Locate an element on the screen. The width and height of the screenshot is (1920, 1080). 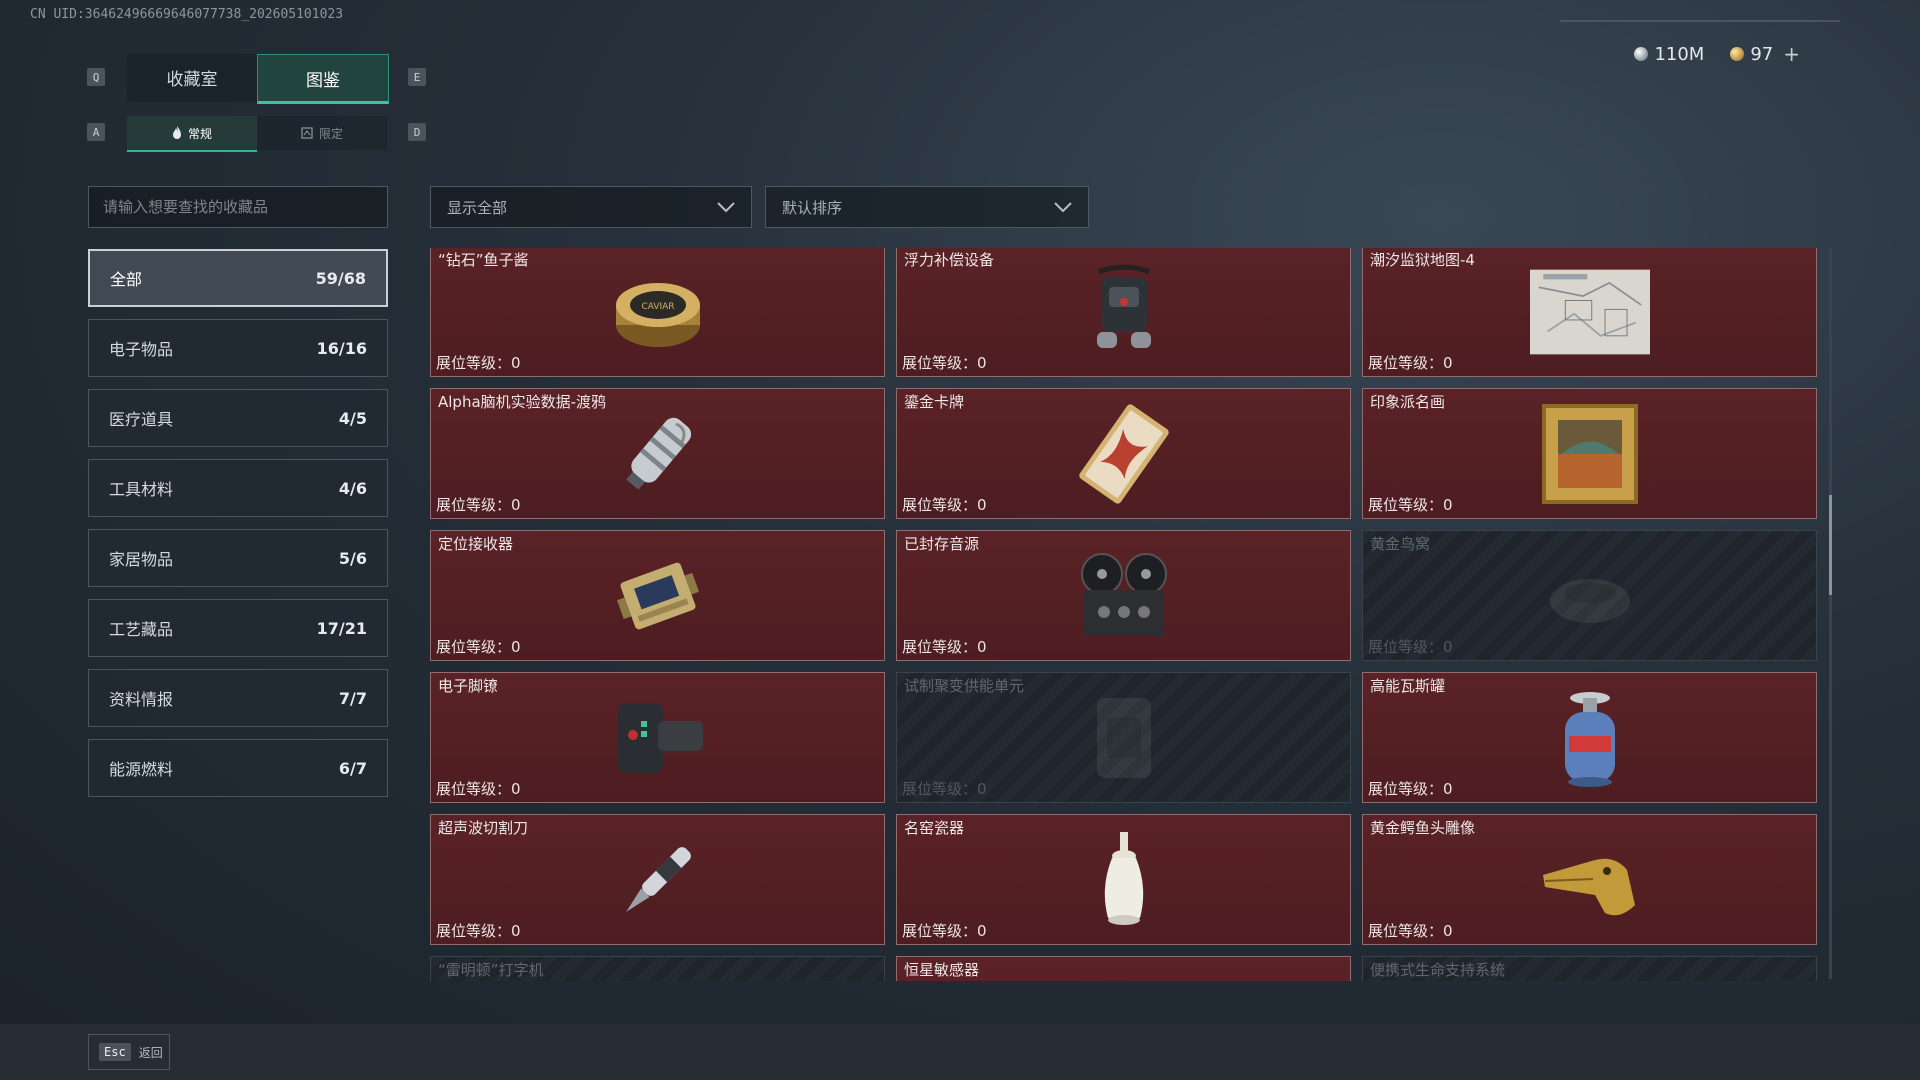
item-card: 潮汐监狱地图-4 展位等级：0 is located at coordinates (1589, 312).